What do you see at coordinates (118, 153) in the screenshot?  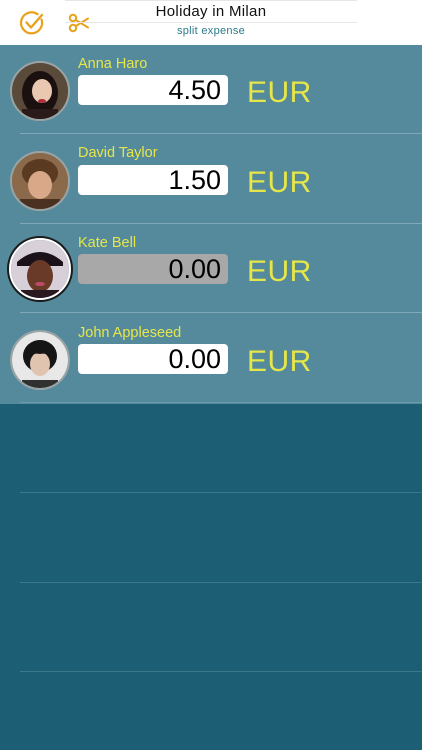 I see `participant-name: David Taylor` at bounding box center [118, 153].